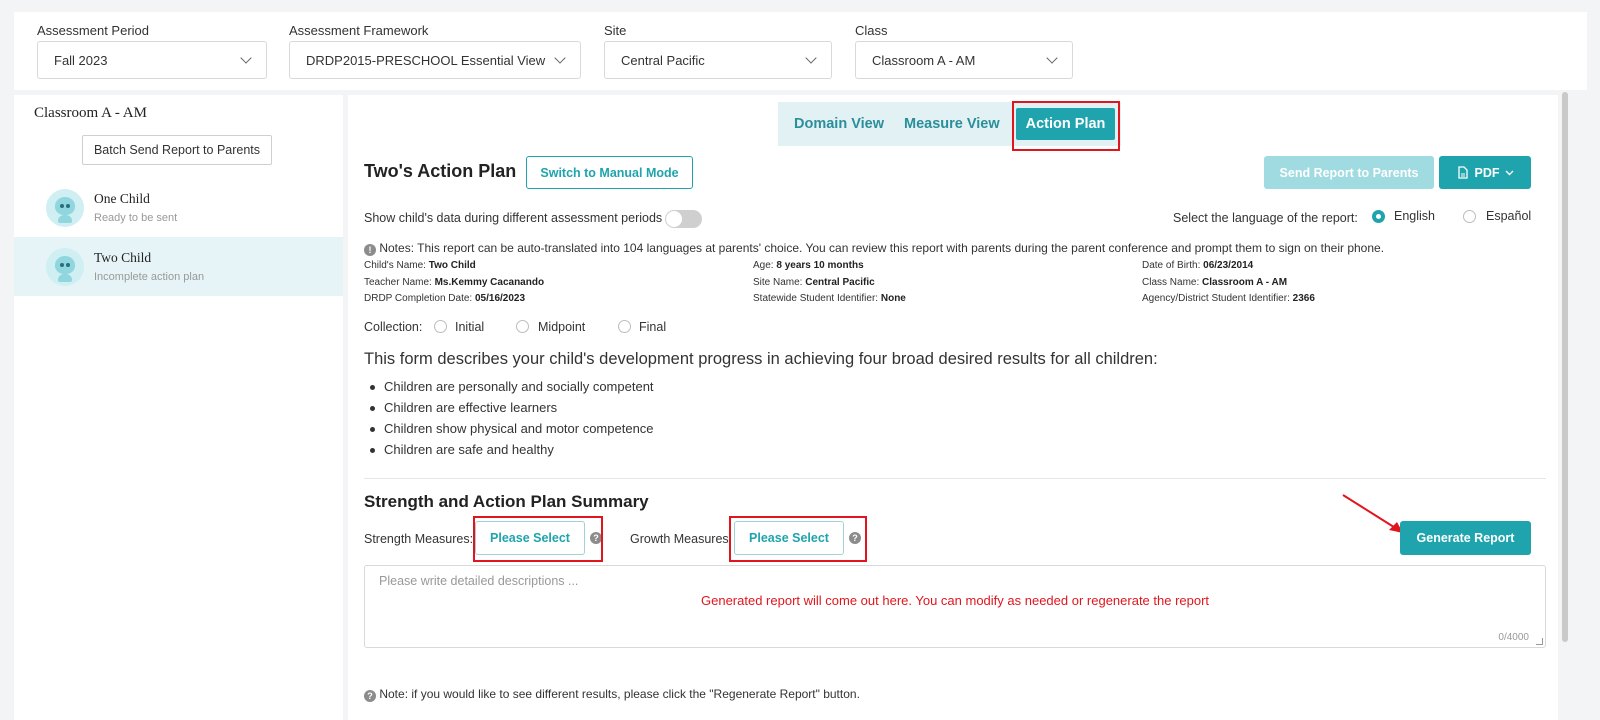 The width and height of the screenshot is (1600, 720). What do you see at coordinates (871, 30) in the screenshot?
I see `filter-label: Class` at bounding box center [871, 30].